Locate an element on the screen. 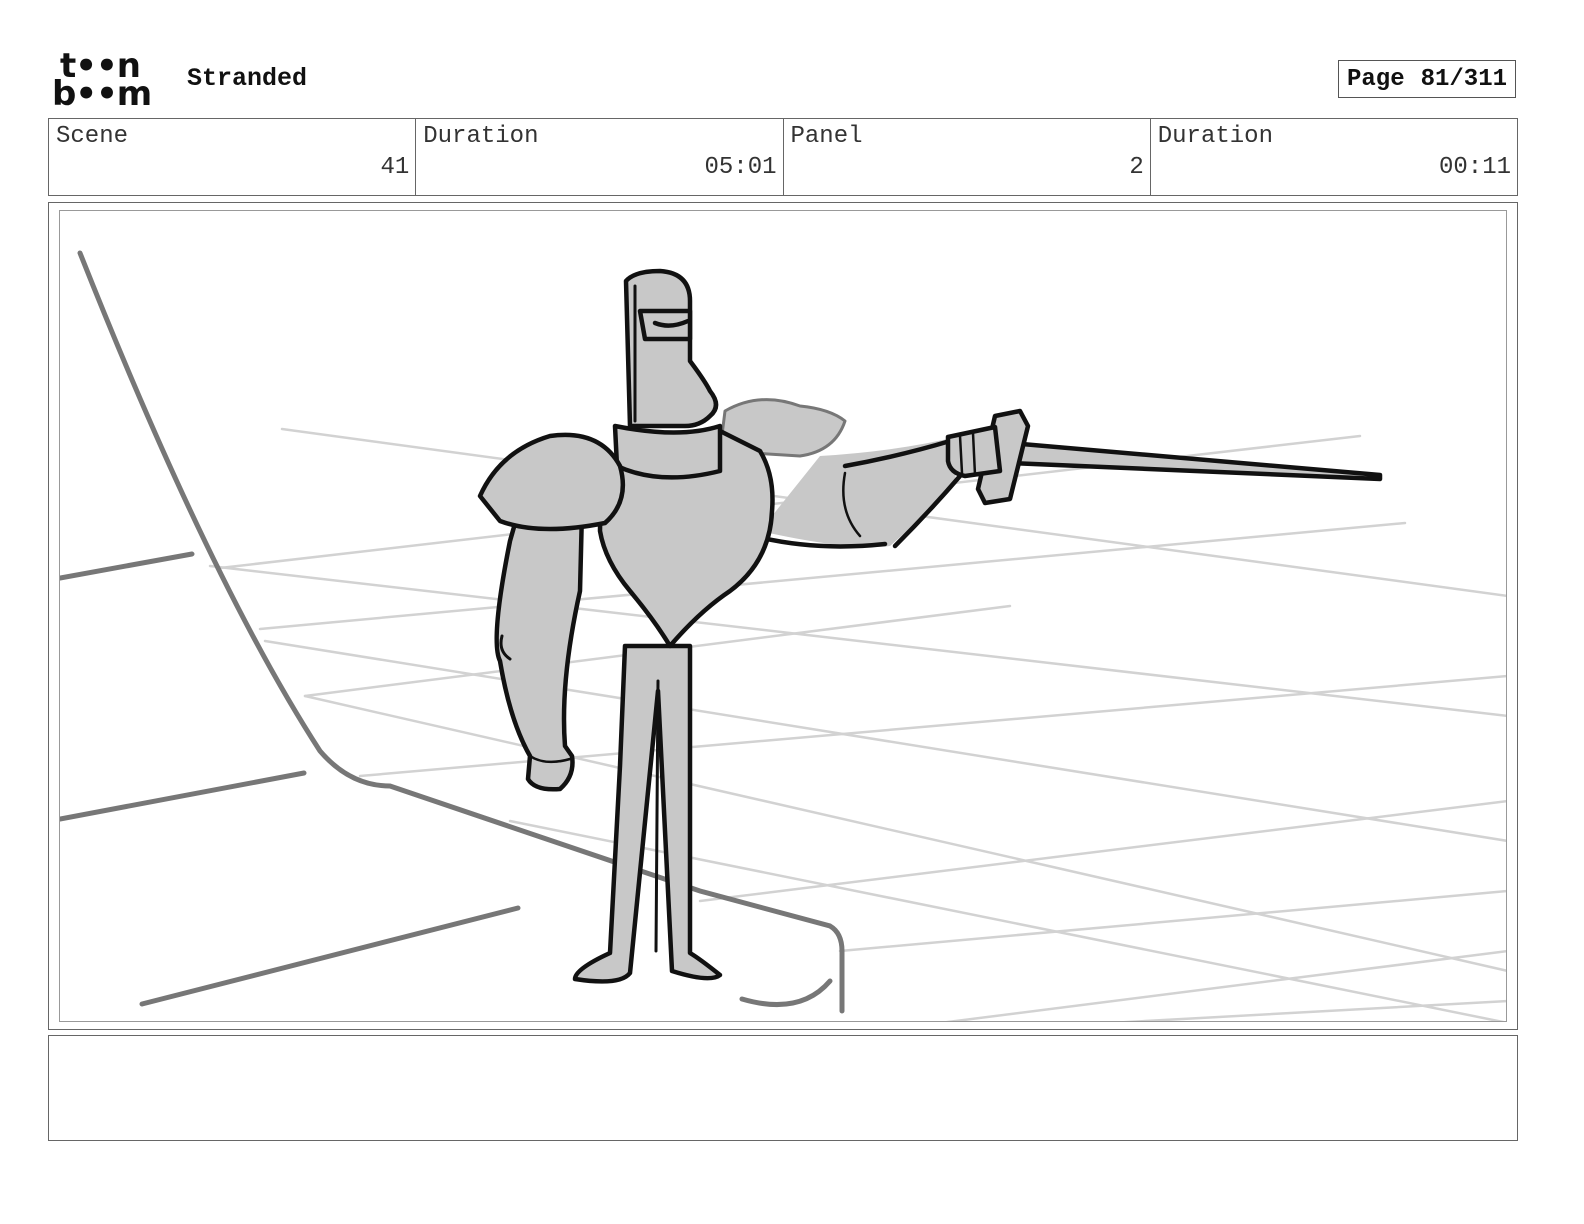 The height and width of the screenshot is (1224, 1584). helmet is located at coordinates (671, 348).